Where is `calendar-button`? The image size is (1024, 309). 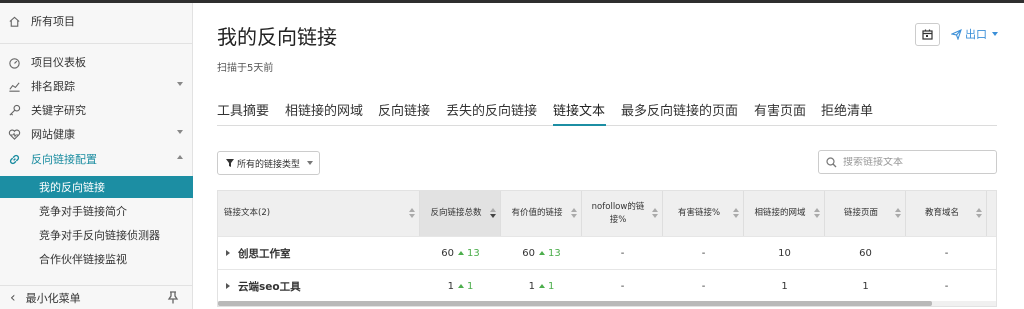 calendar-button is located at coordinates (927, 34).